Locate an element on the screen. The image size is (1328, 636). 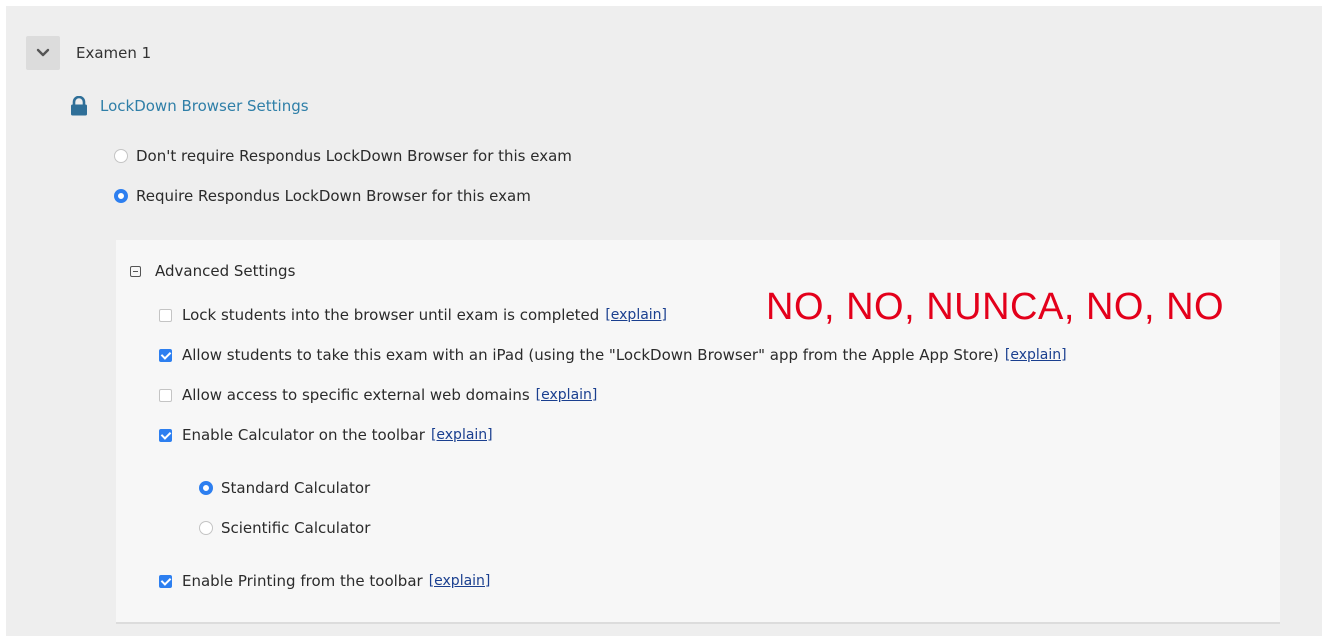
printing-checkbox is located at coordinates (165, 581).